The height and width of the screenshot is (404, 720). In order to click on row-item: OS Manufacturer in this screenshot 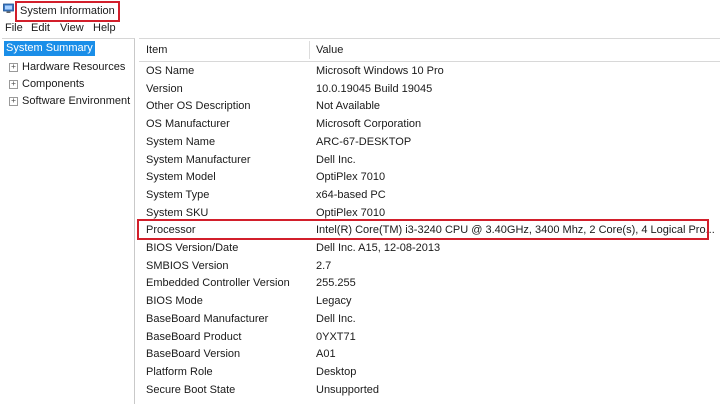, I will do `click(188, 124)`.